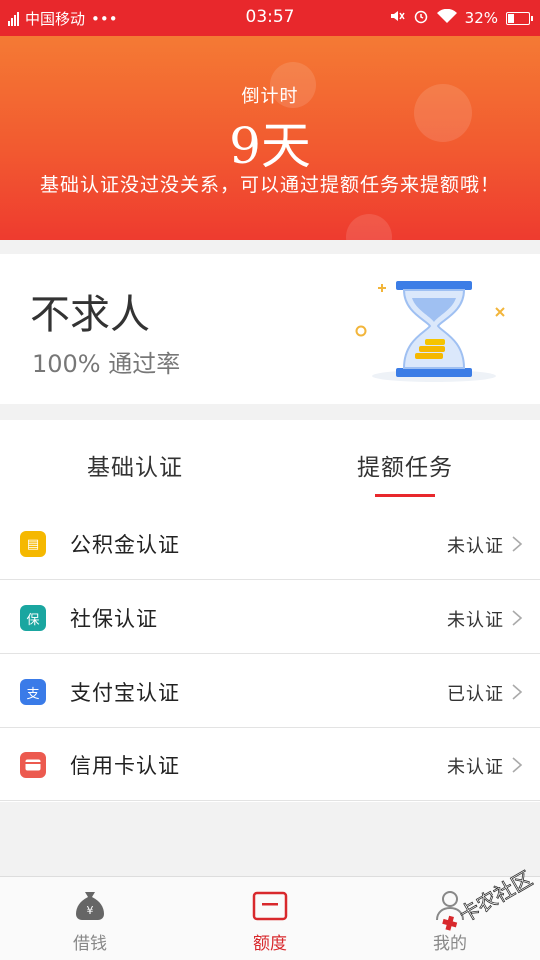 The width and height of the screenshot is (540, 960). I want to click on battery-icon, so click(519, 18).